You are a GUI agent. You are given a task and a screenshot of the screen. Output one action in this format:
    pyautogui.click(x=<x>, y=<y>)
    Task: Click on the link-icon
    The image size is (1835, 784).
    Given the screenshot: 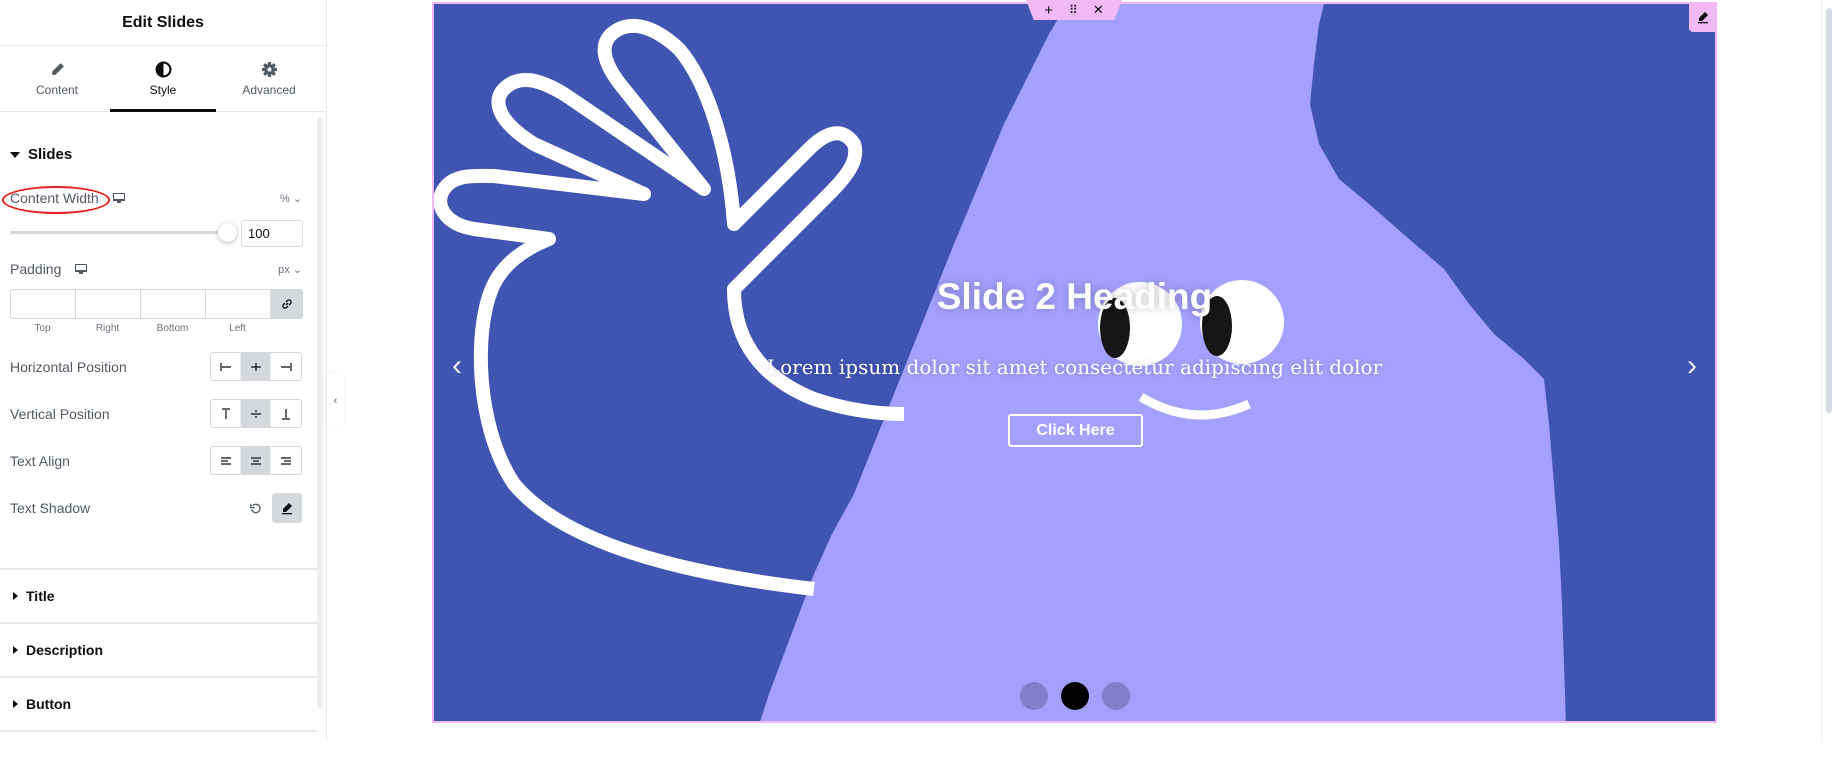 What is the action you would take?
    pyautogui.click(x=286, y=304)
    